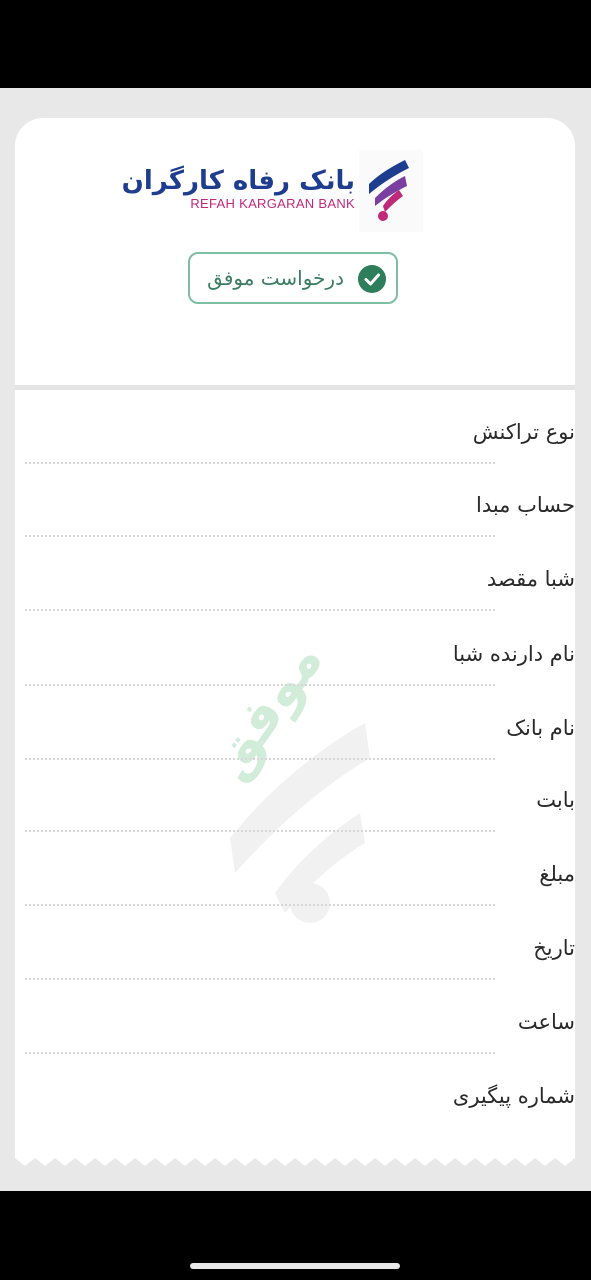 Image resolution: width=591 pixels, height=1280 pixels. Describe the element at coordinates (513, 654) in the screenshot. I see `field-label: نام دارنده شبا` at that location.